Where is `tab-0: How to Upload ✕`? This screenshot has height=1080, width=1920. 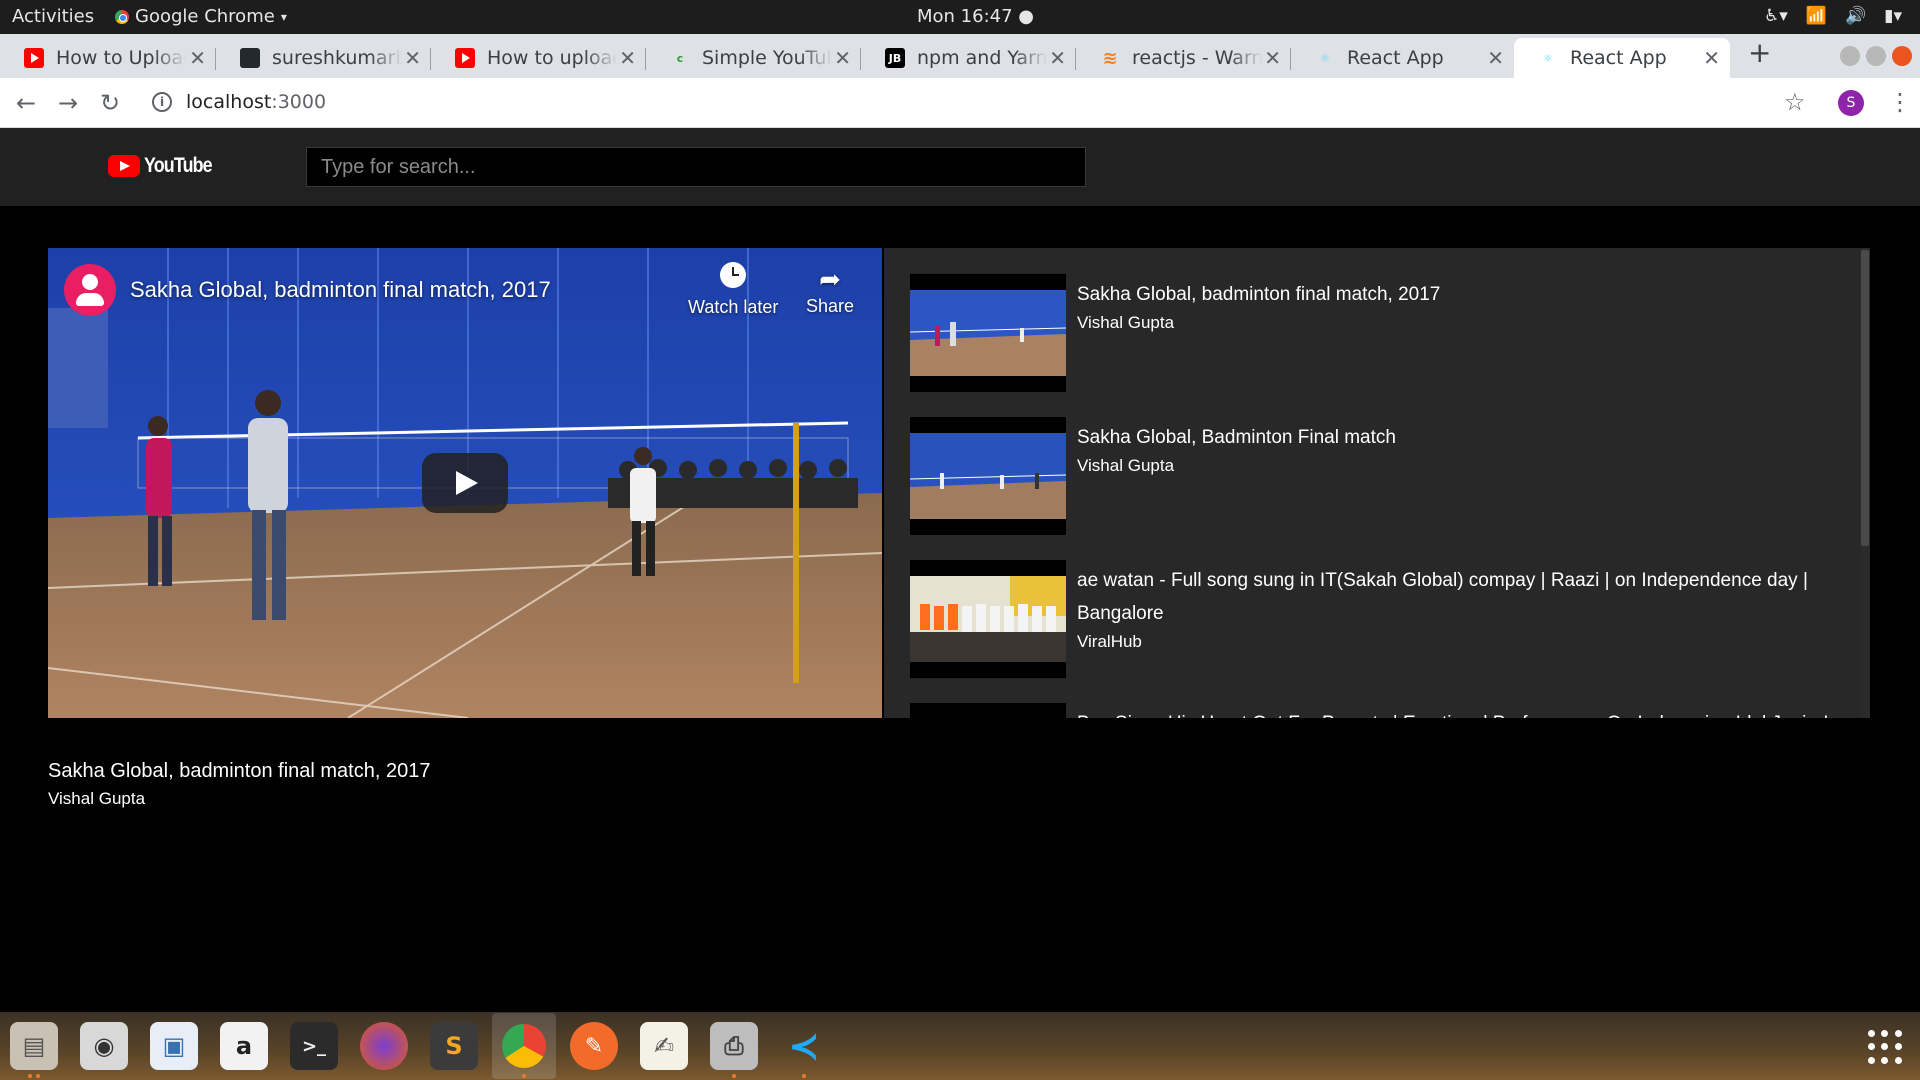
tab-0: How to Upload ✕ is located at coordinates (108, 58).